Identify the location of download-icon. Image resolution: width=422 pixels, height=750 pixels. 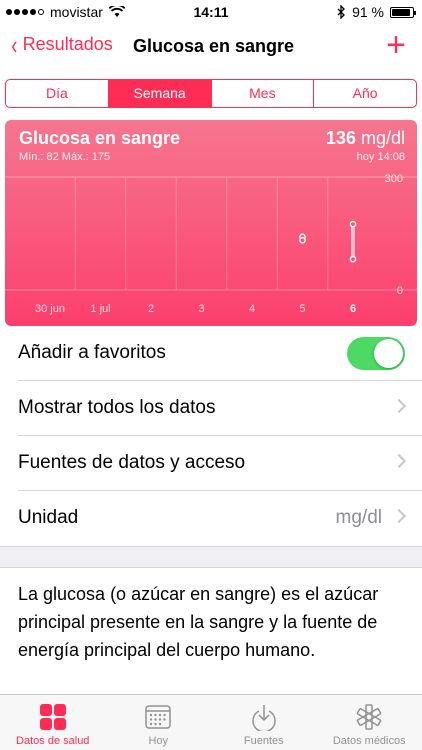
(264, 718).